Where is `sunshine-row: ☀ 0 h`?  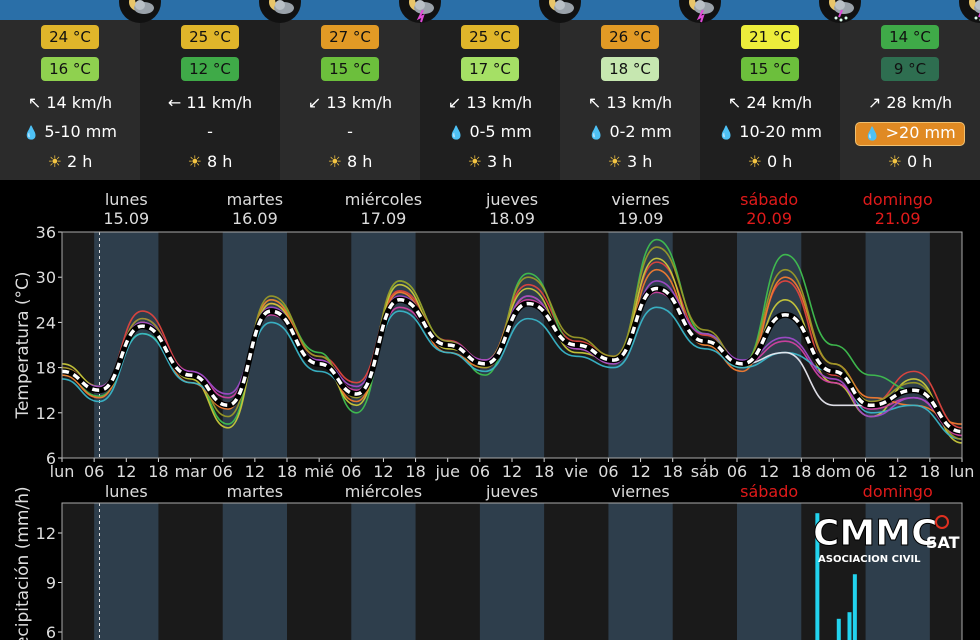
sunshine-row: ☀ 0 h is located at coordinates (910, 161).